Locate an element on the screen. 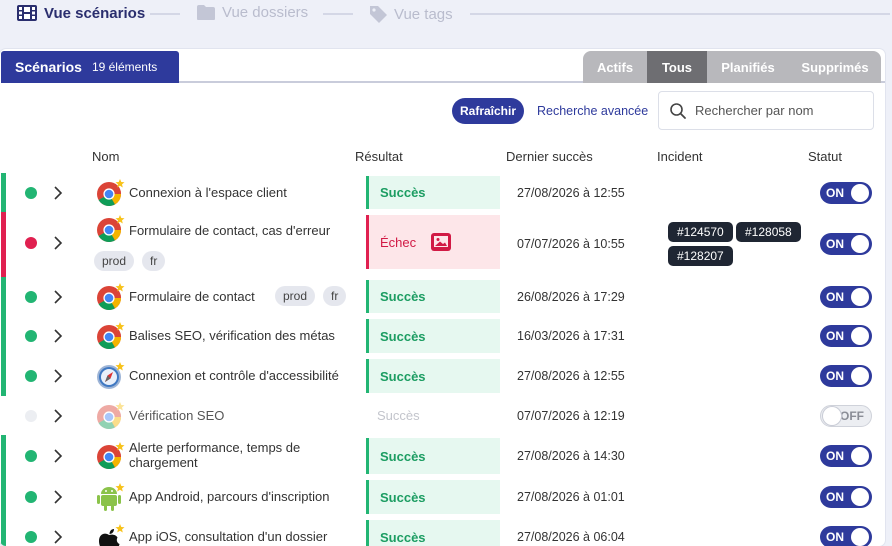 This screenshot has height=546, width=892. last-success-date: 26/08/2026 à 17:29 is located at coordinates (571, 297).